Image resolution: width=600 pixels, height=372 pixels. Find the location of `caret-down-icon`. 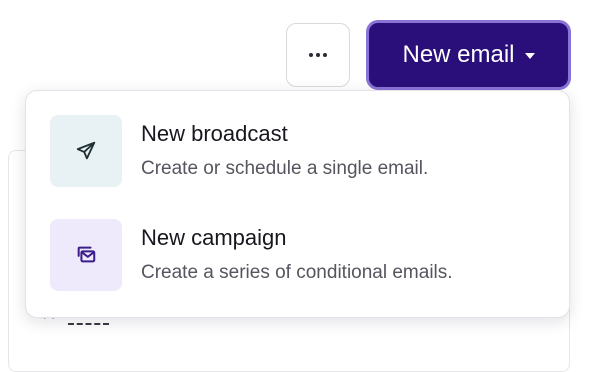

caret-down-icon is located at coordinates (529, 56).